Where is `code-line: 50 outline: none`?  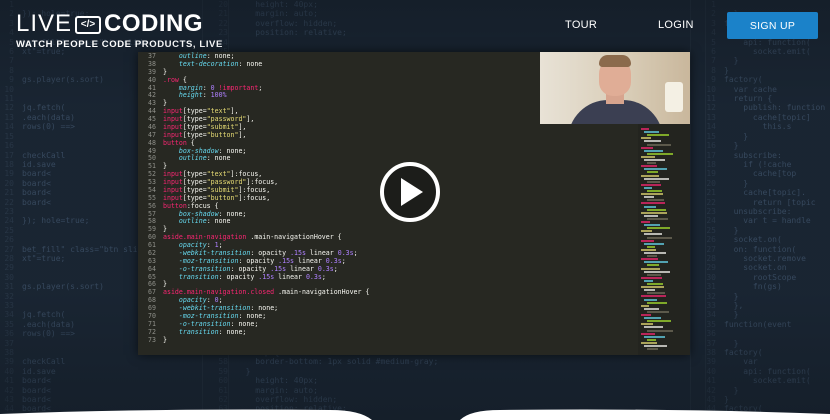
code-line: 50 outline: none is located at coordinates (388, 158).